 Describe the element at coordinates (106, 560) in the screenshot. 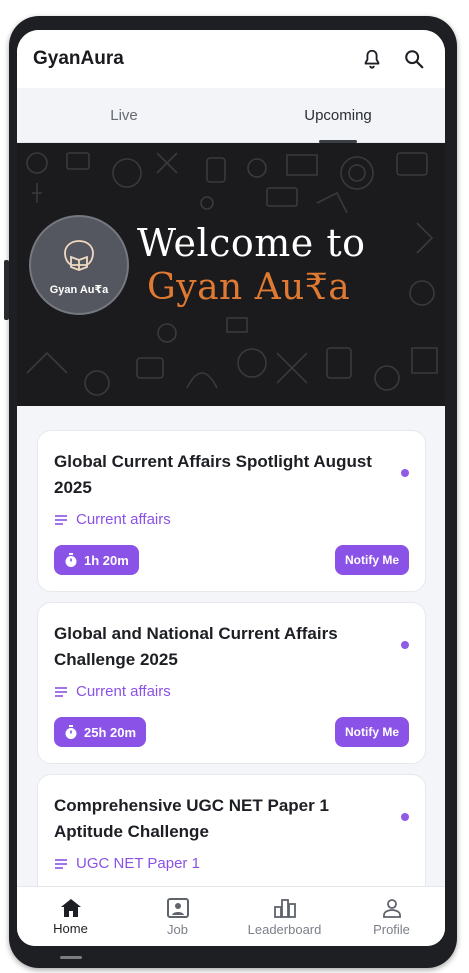

I see `duration-text: 1h 20m` at that location.